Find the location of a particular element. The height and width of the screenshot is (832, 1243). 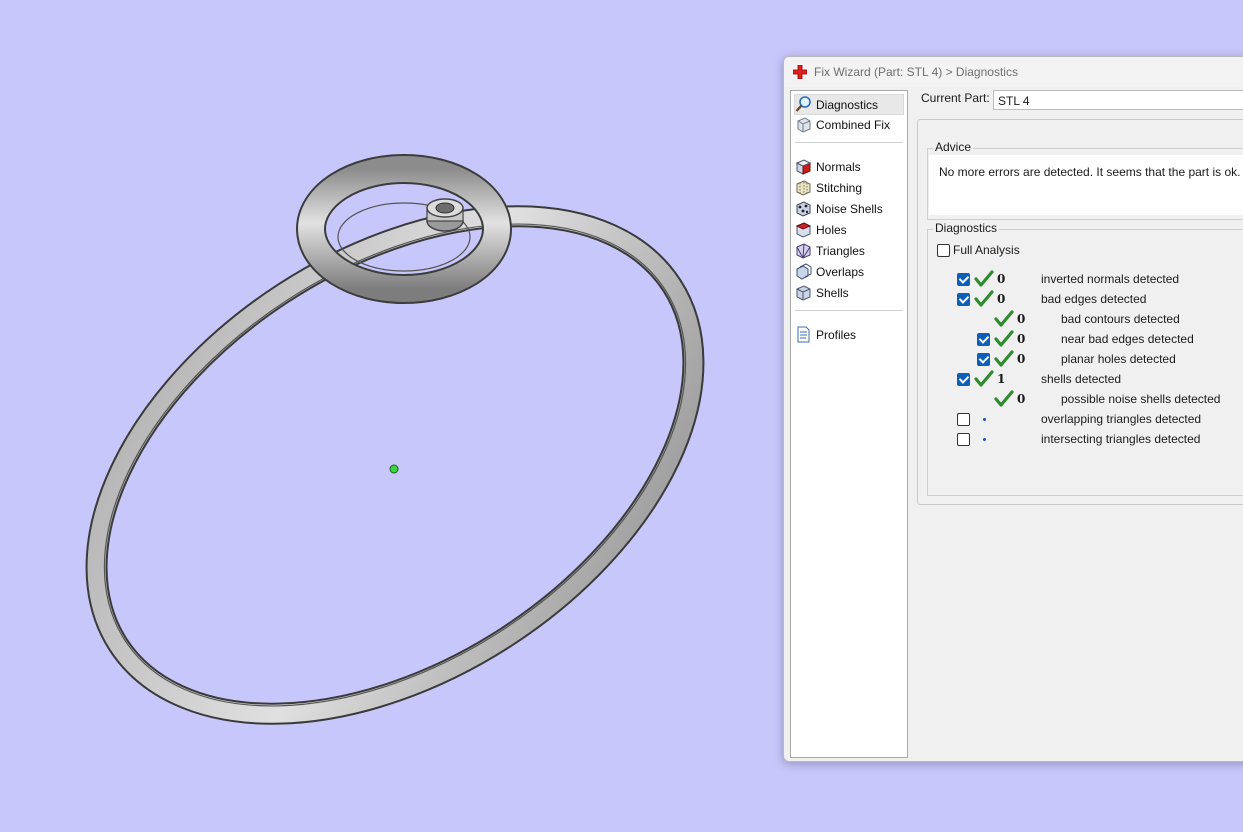

inverted-normals-label: inverted normals detected is located at coordinates (1110, 279).